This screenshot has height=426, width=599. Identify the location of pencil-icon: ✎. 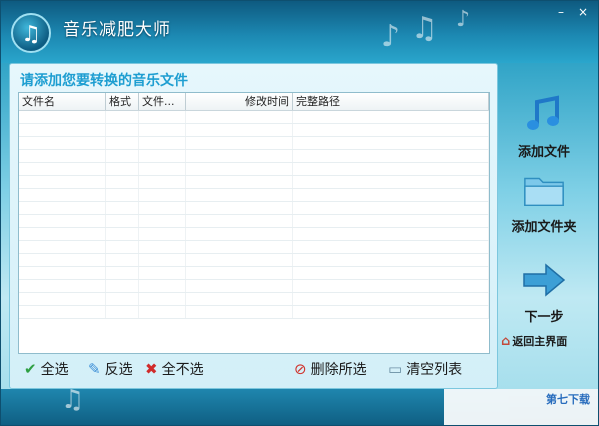
(94, 369).